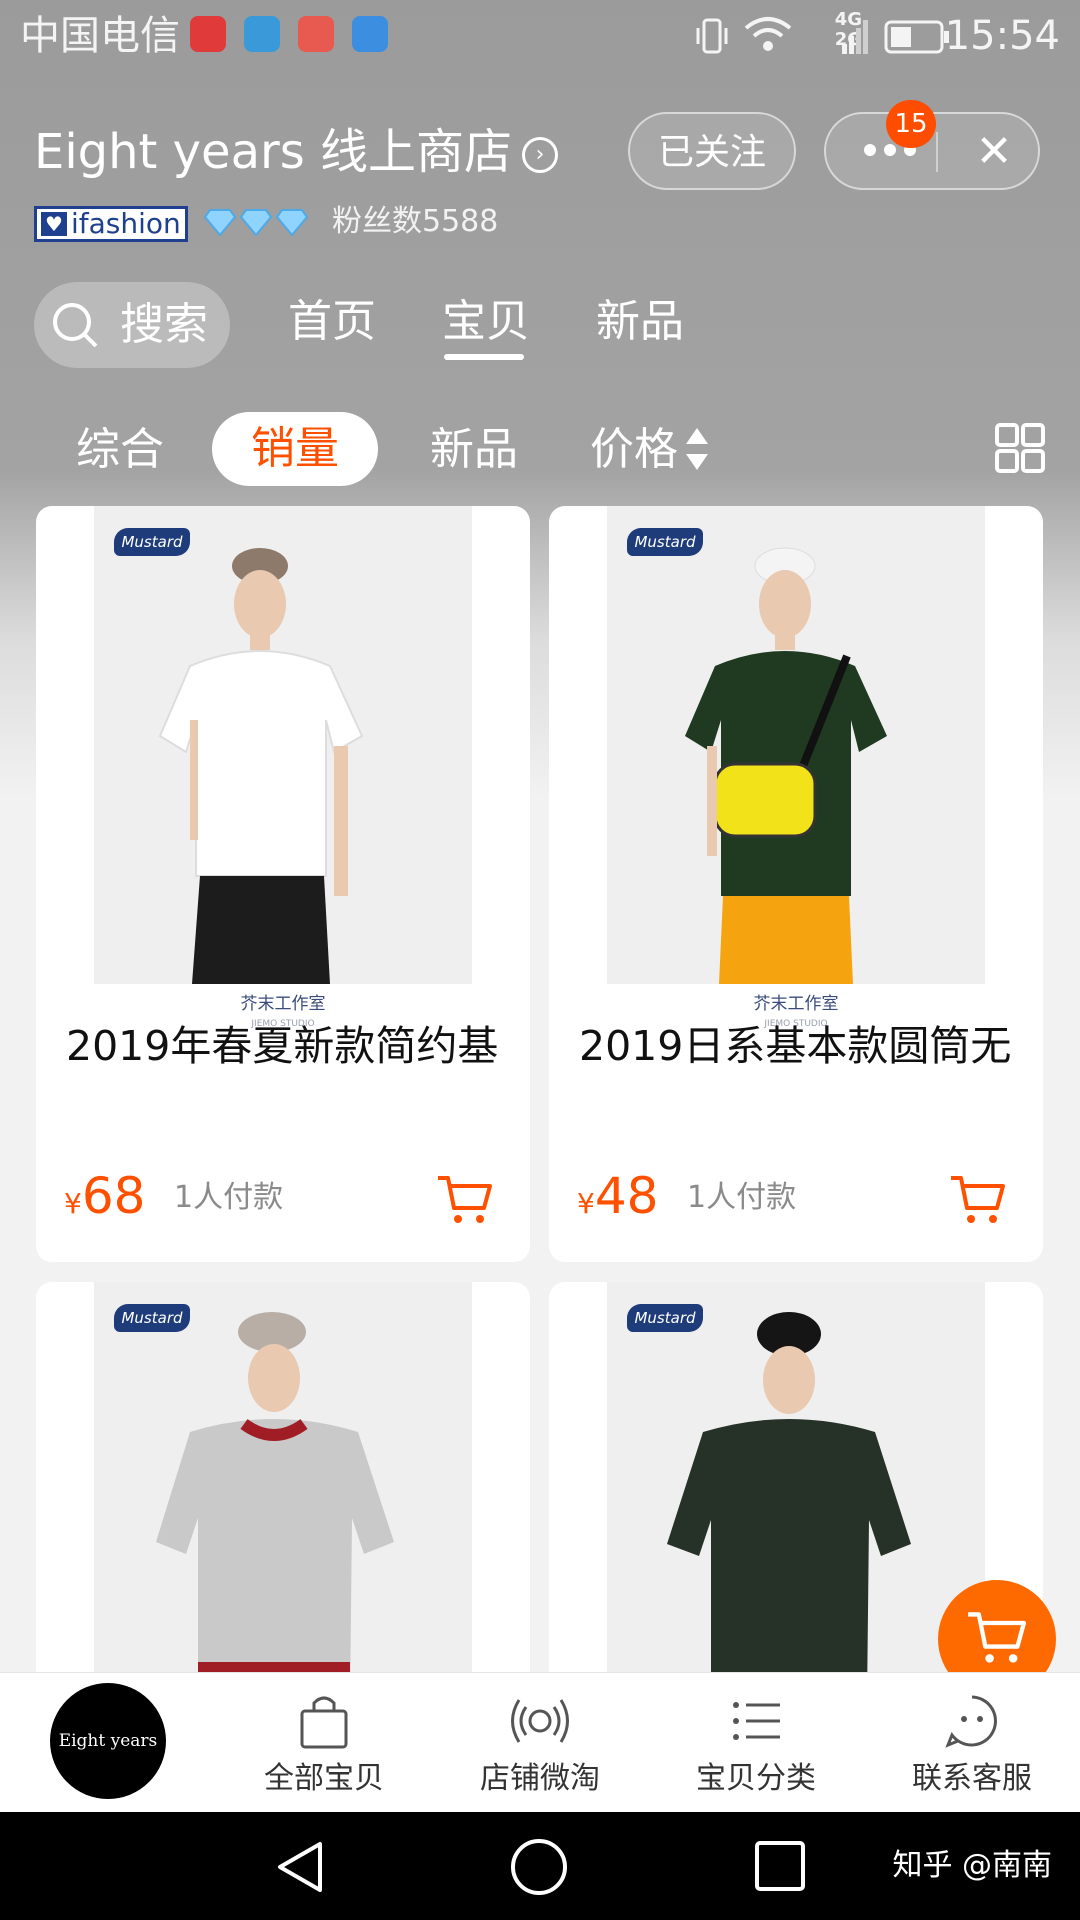 This screenshot has width=1080, height=1920. I want to click on sort-new: 新品, so click(474, 450).